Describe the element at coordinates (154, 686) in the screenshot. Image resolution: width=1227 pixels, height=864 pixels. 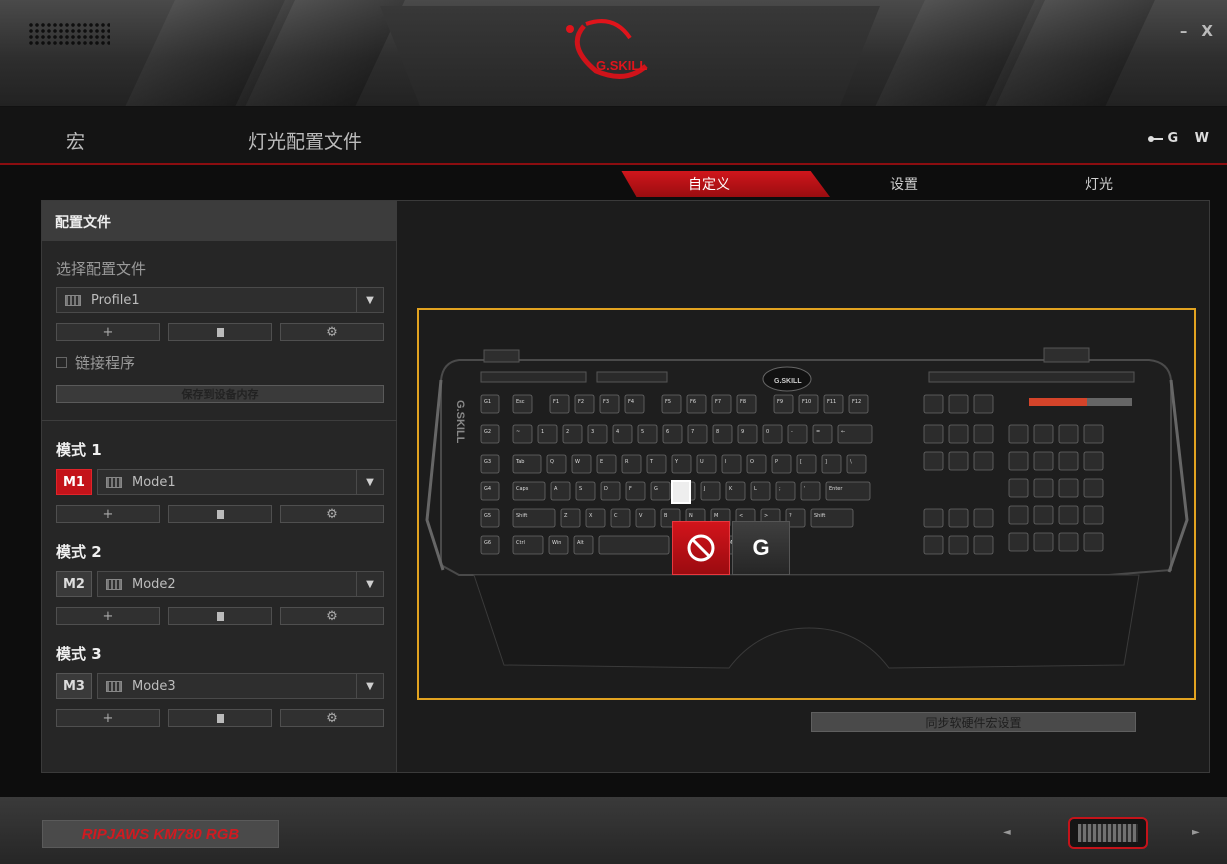
I see `mode-3-select-value: Mode3` at that location.